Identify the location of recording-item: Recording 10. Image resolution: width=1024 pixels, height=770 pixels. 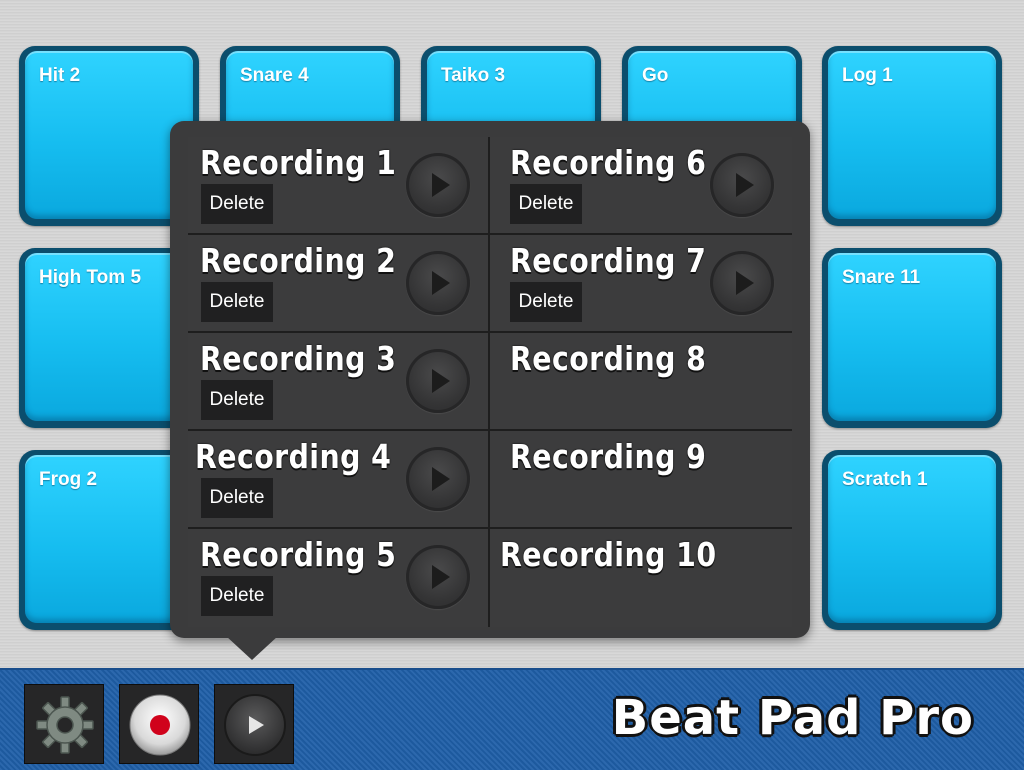
(641, 578).